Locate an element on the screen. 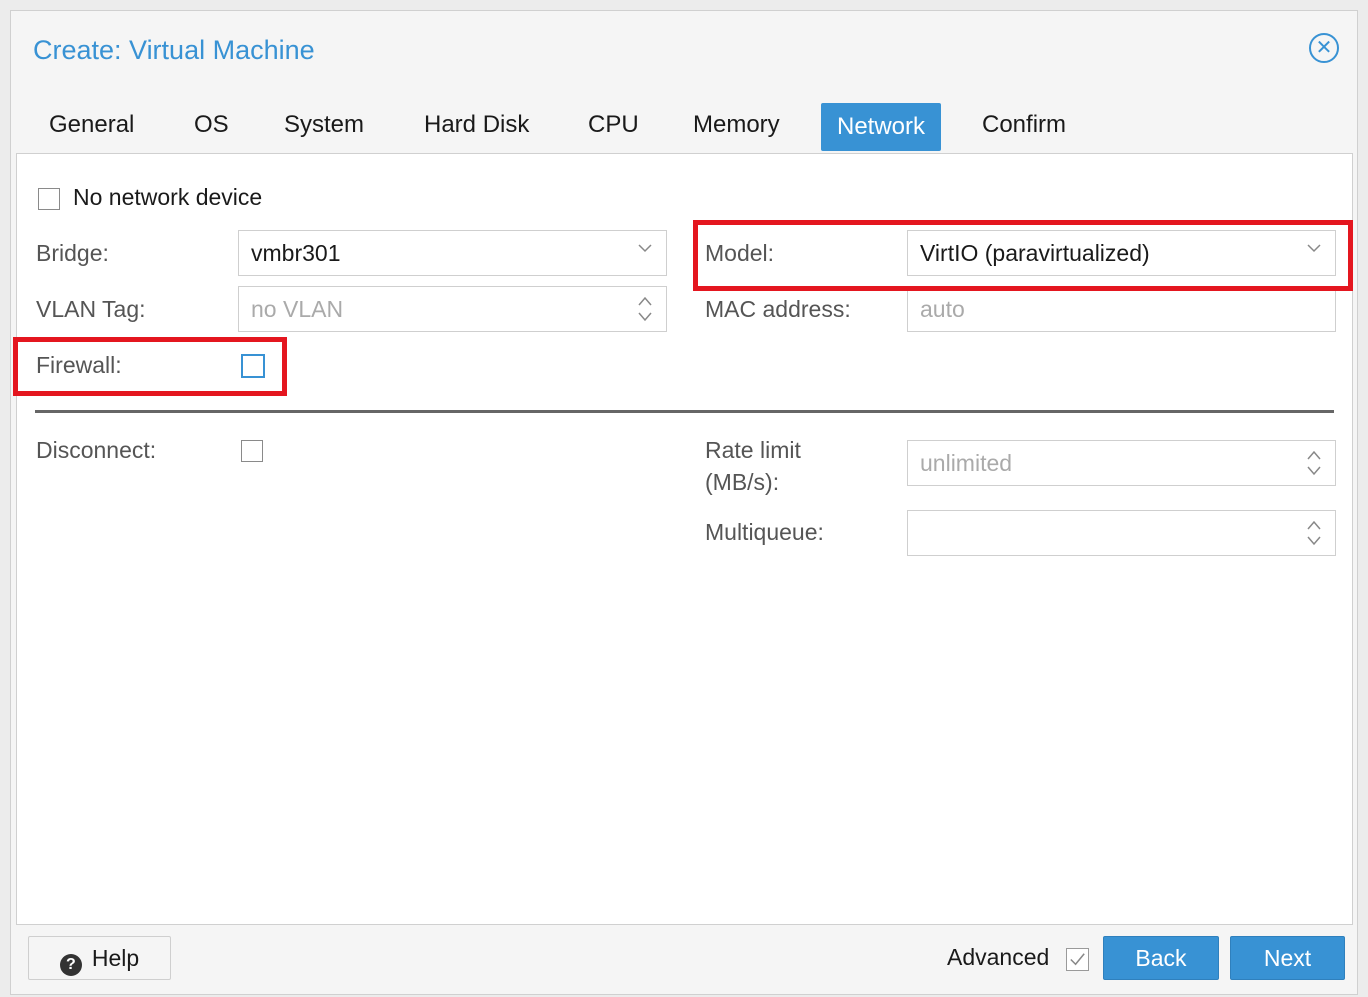 This screenshot has height=997, width=1368. check-icon is located at coordinates (1077, 959).